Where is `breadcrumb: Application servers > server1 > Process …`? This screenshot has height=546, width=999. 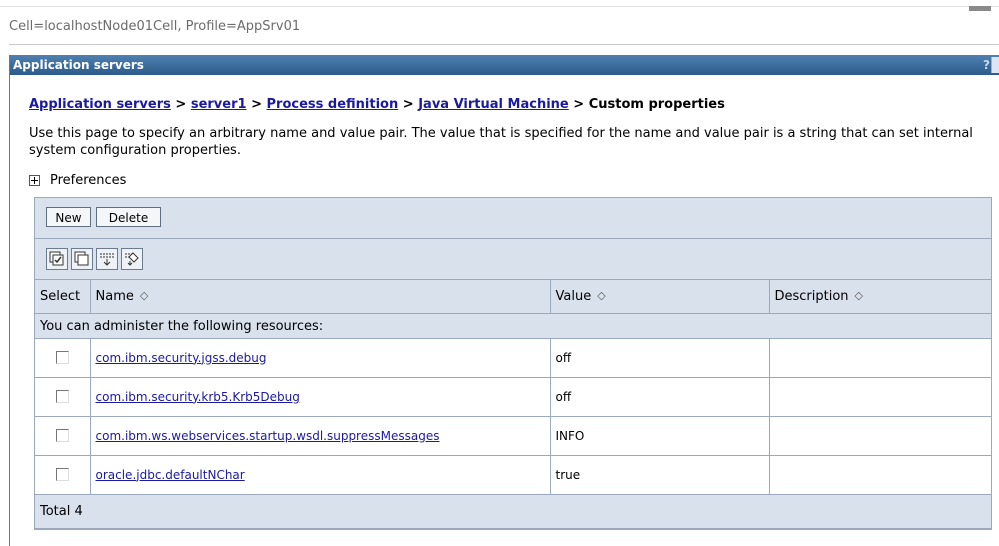 breadcrumb: Application servers > server1 > Process … is located at coordinates (377, 104).